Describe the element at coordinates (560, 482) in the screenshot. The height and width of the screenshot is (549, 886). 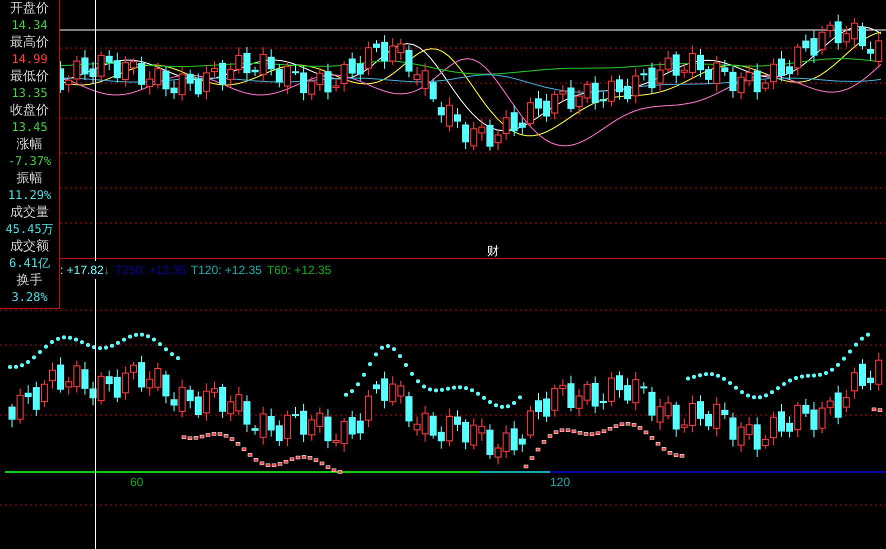
I see `baseline-label: 120` at that location.